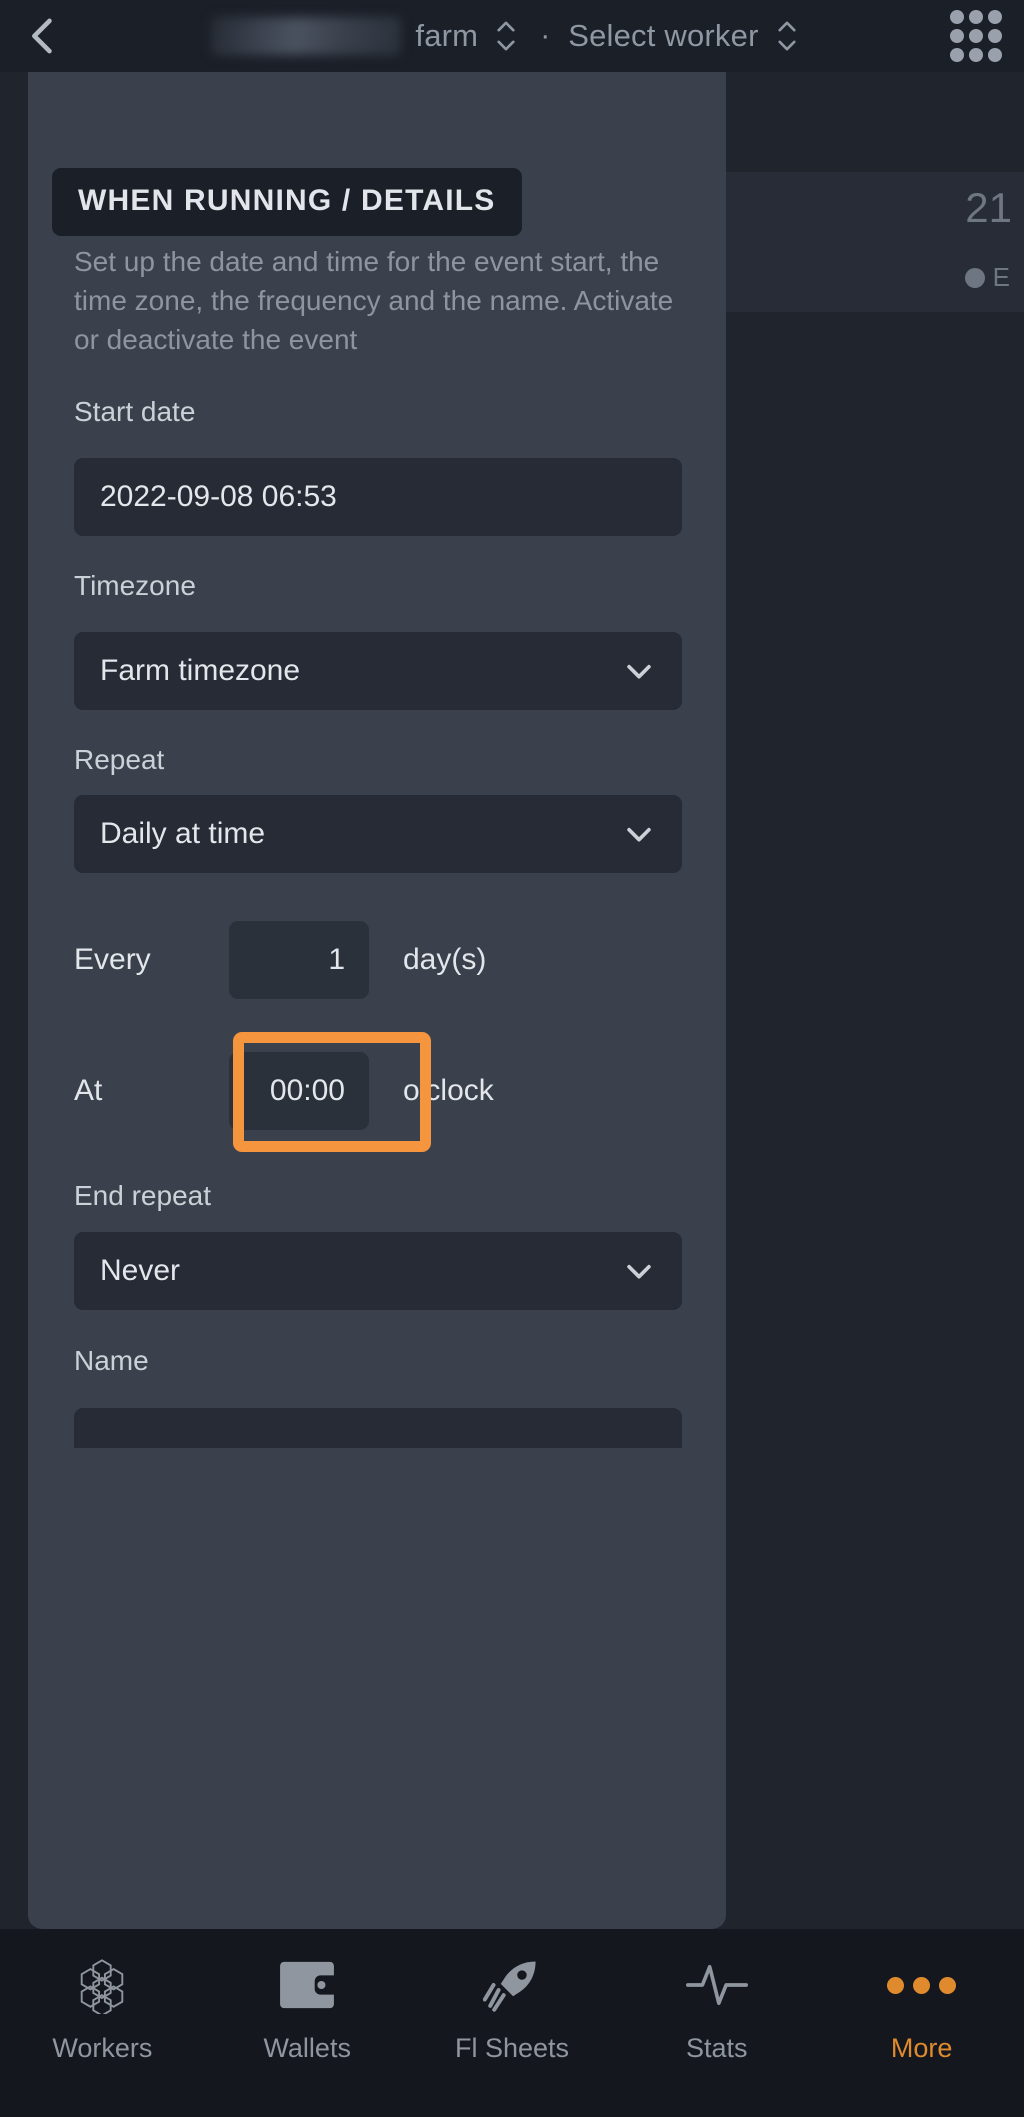  I want to click on every-value: 1, so click(336, 959).